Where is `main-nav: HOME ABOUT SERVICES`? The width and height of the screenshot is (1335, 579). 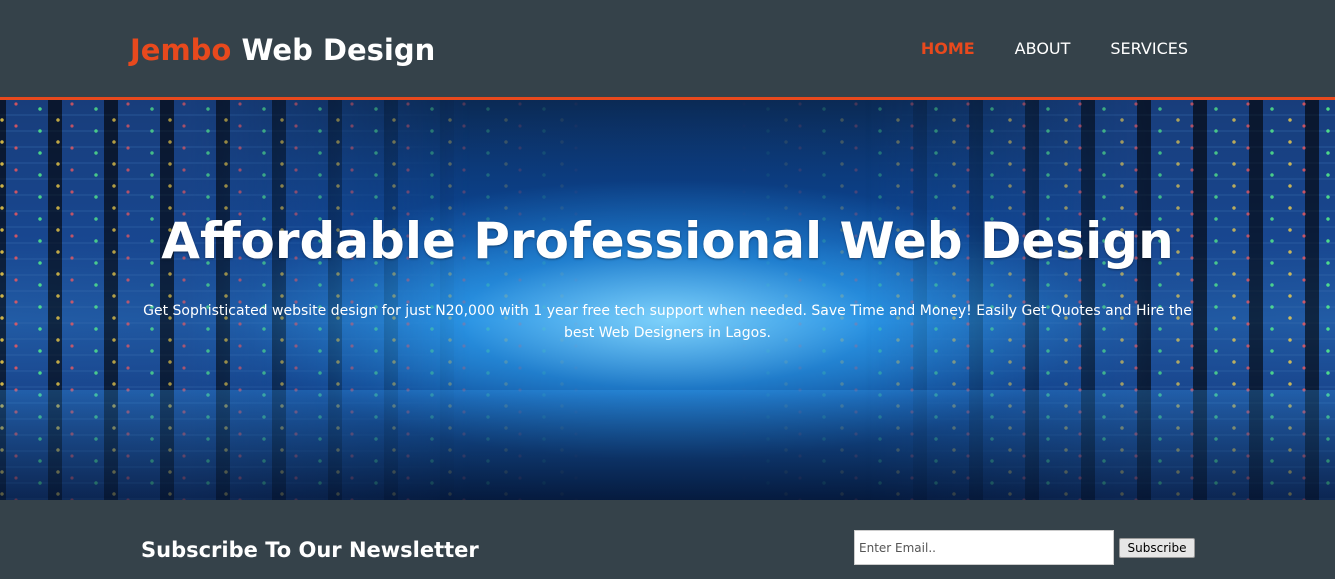
main-nav: HOME ABOUT SERVICES is located at coordinates (1054, 48).